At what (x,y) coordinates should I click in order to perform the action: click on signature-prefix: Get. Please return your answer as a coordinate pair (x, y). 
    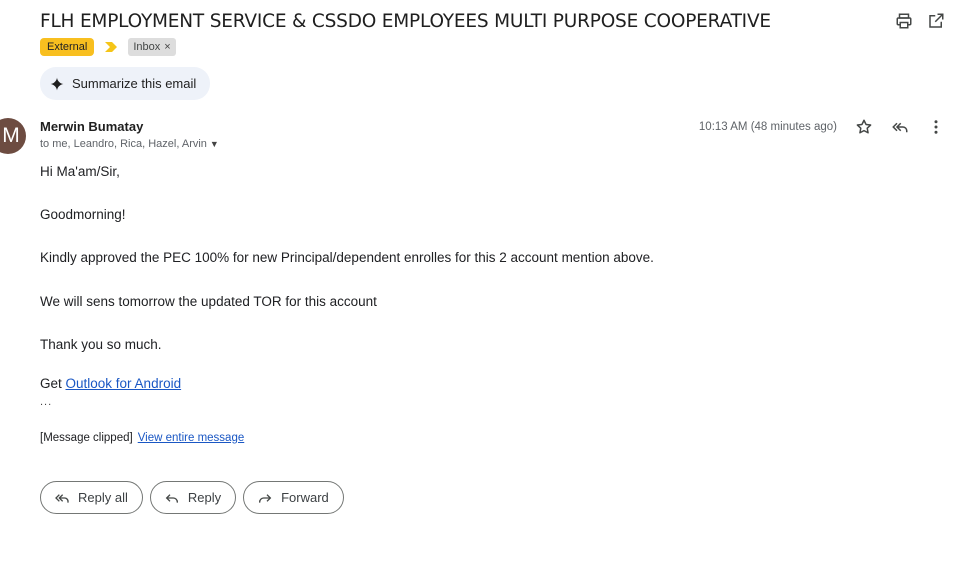
    Looking at the image, I should click on (53, 383).